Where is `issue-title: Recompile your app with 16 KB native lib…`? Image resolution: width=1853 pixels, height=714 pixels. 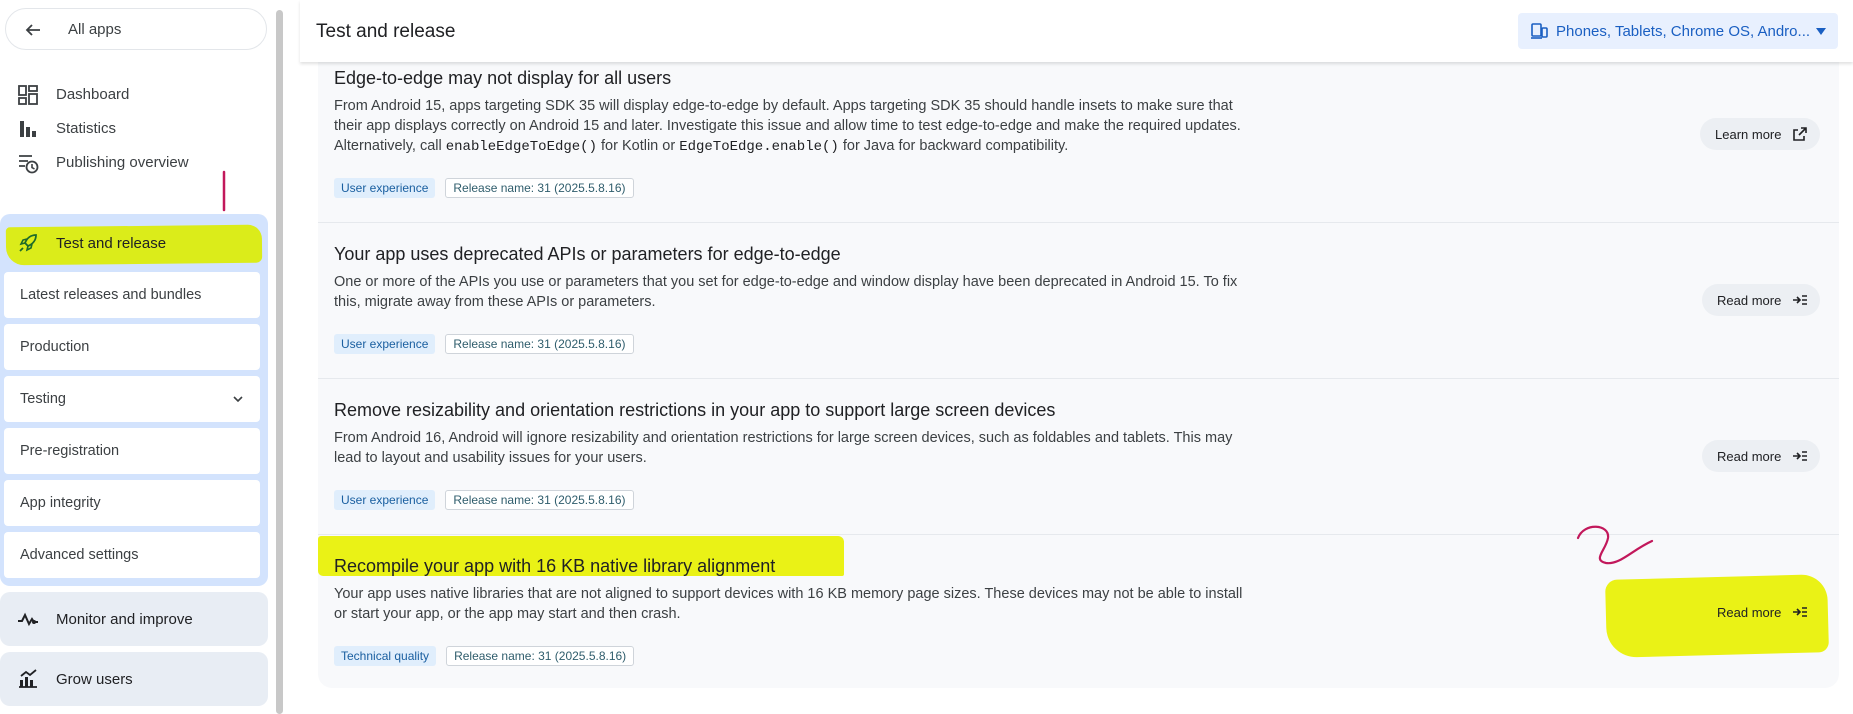
issue-title: Recompile your app with 16 KB native lib… is located at coordinates (555, 566).